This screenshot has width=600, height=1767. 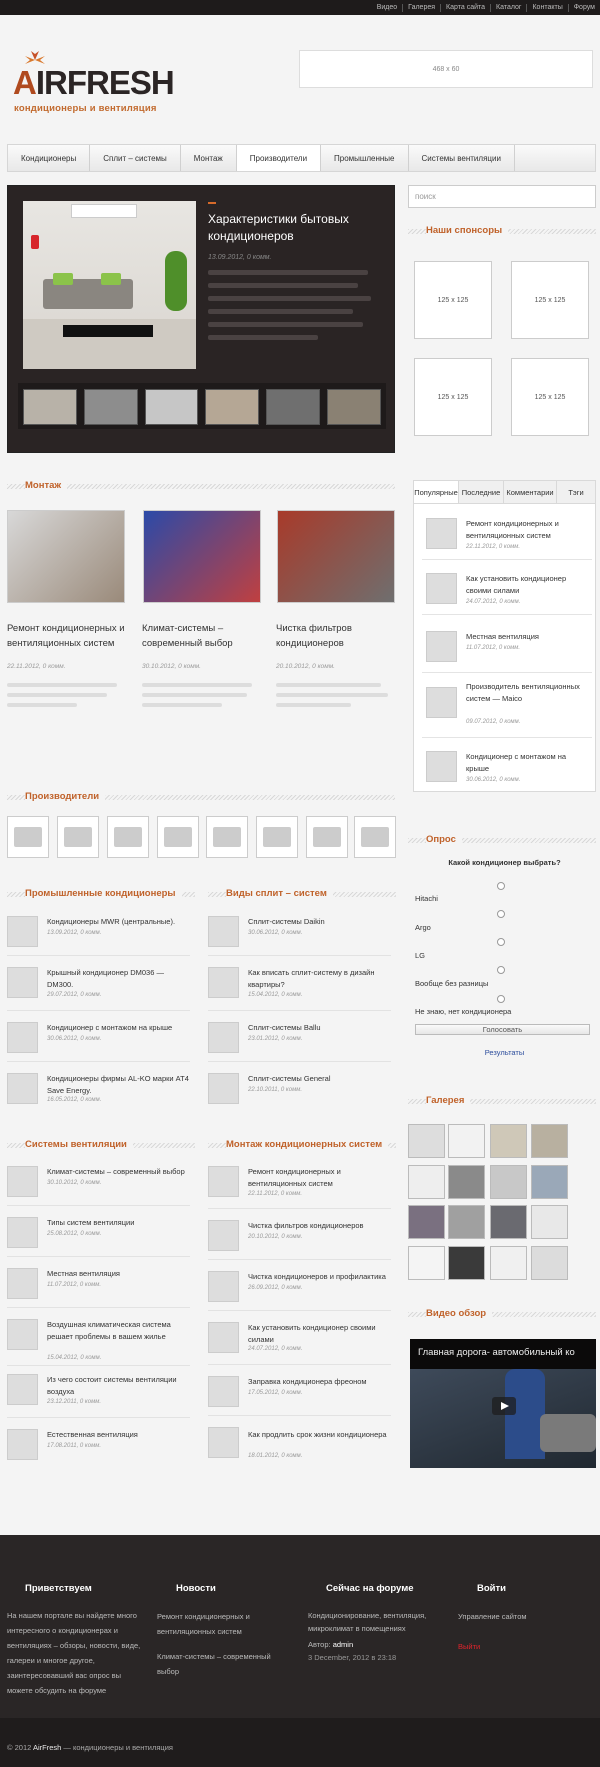 What do you see at coordinates (583, 7) in the screenshot?
I see `top-nav-forum: Форум` at bounding box center [583, 7].